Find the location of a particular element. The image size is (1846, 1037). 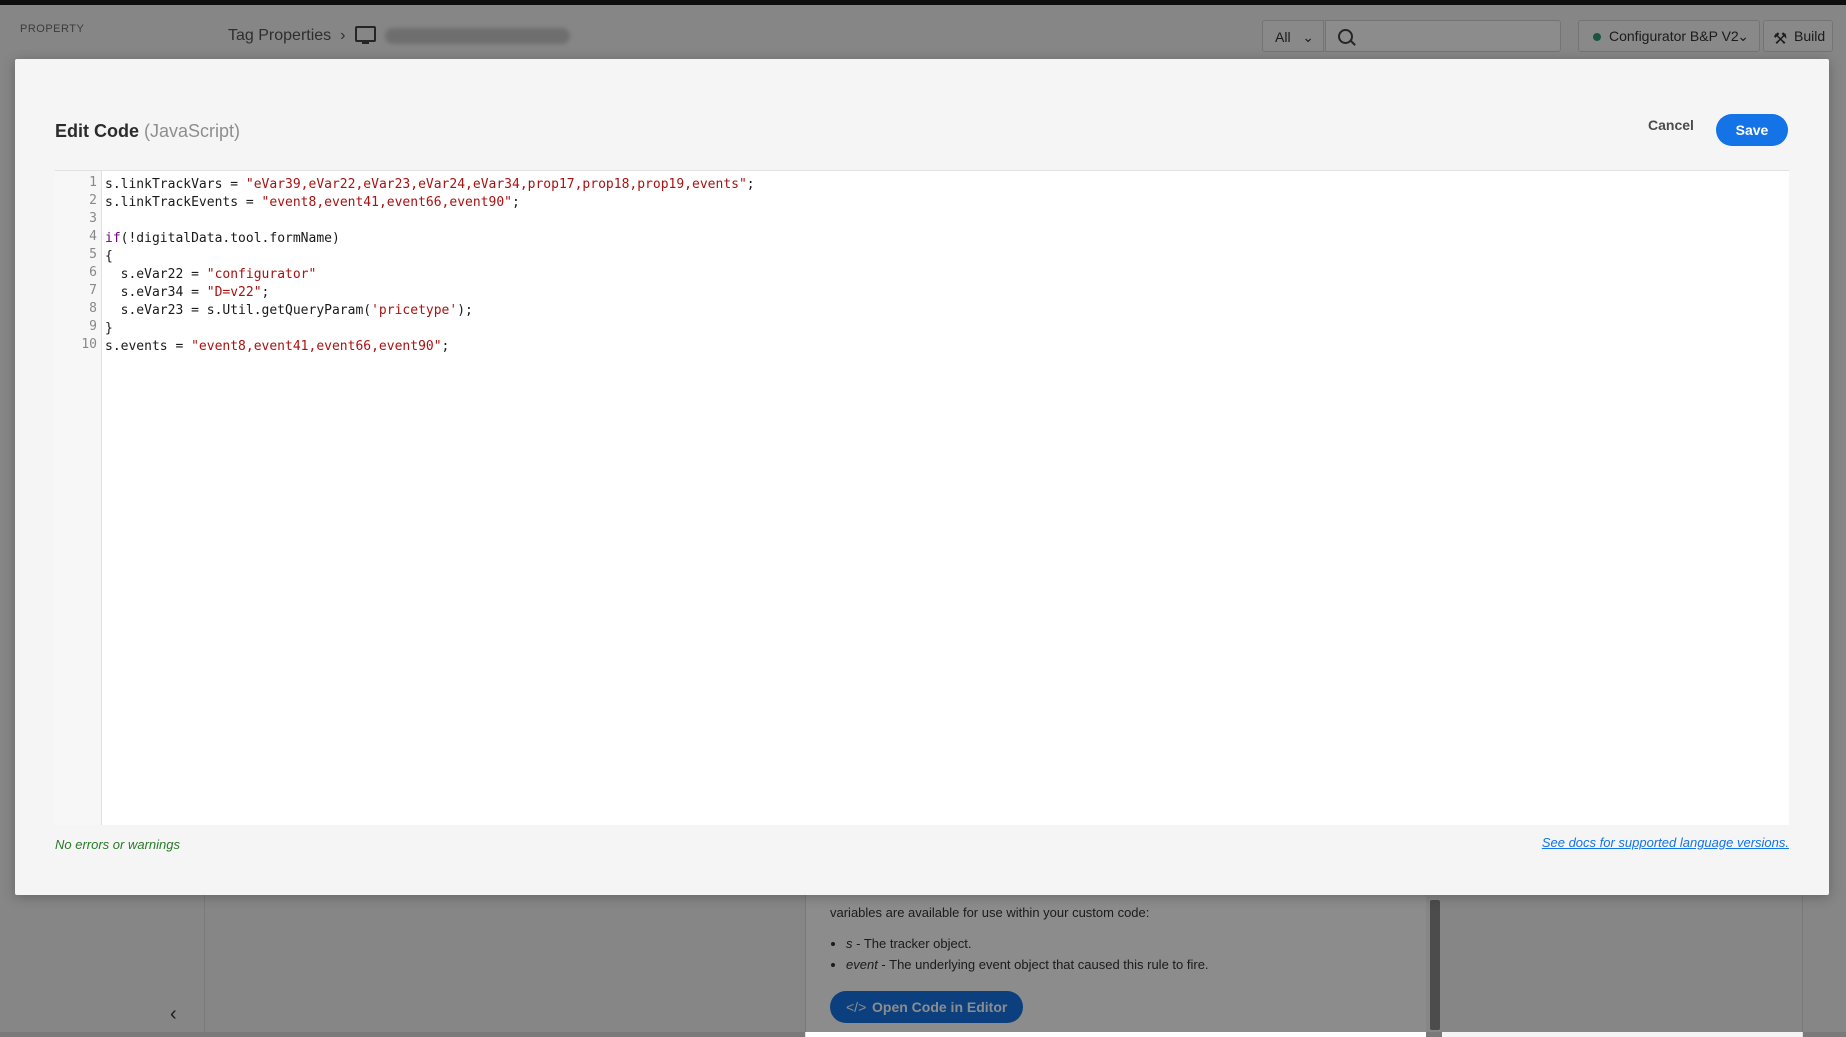

code-token: ); is located at coordinates (465, 310).